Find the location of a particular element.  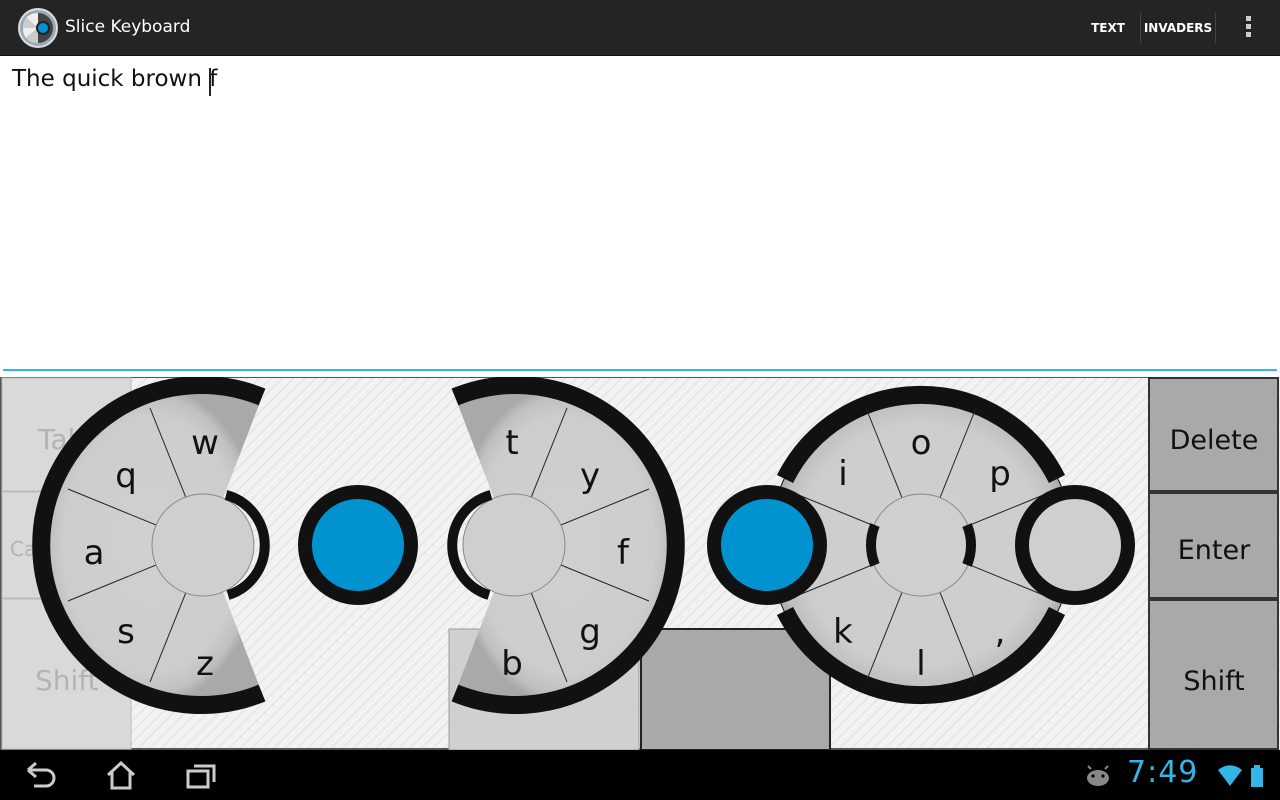

left-ring is located at coordinates (151, 545).